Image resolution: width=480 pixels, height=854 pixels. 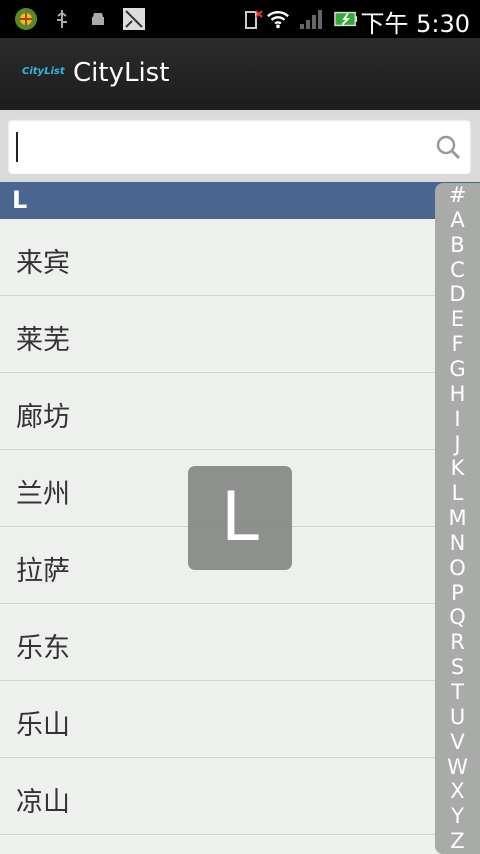 I want to click on index-letter: Q, so click(x=457, y=617).